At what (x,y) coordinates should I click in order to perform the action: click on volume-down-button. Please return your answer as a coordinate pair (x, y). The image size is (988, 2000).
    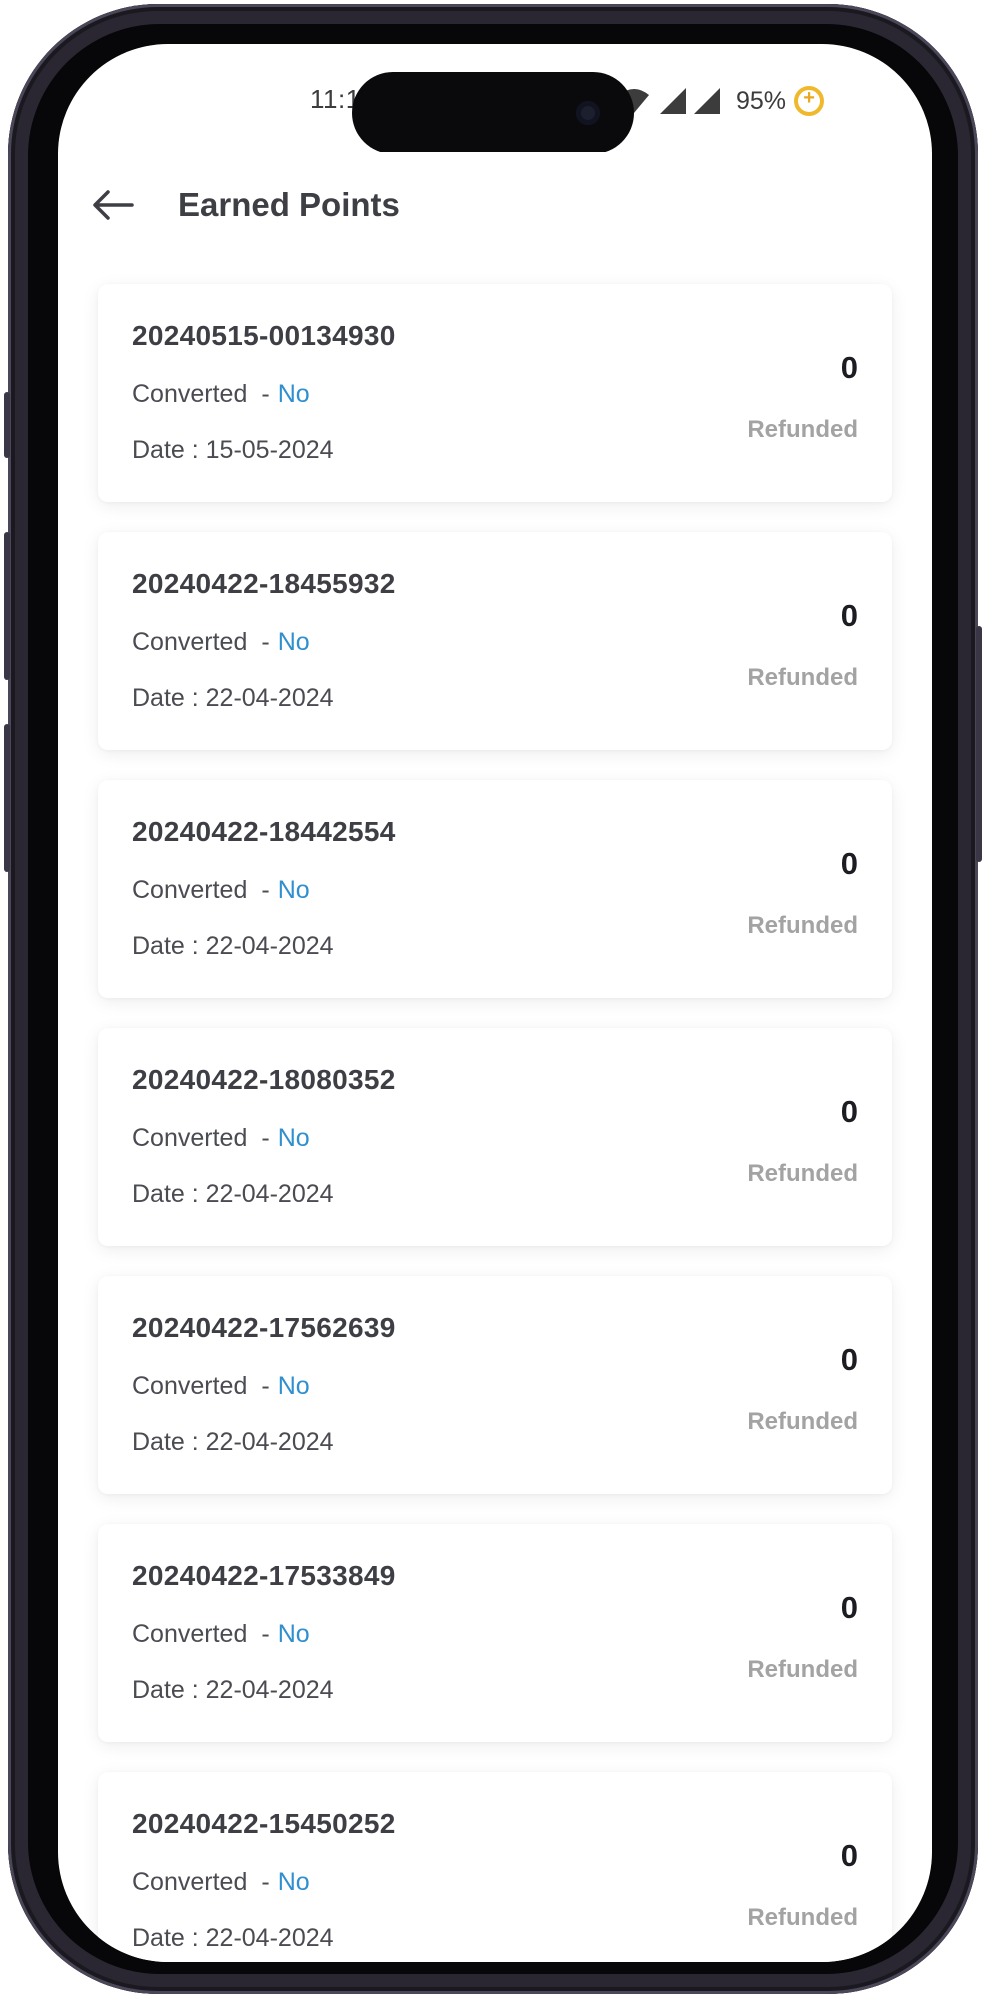
    Looking at the image, I should click on (7, 798).